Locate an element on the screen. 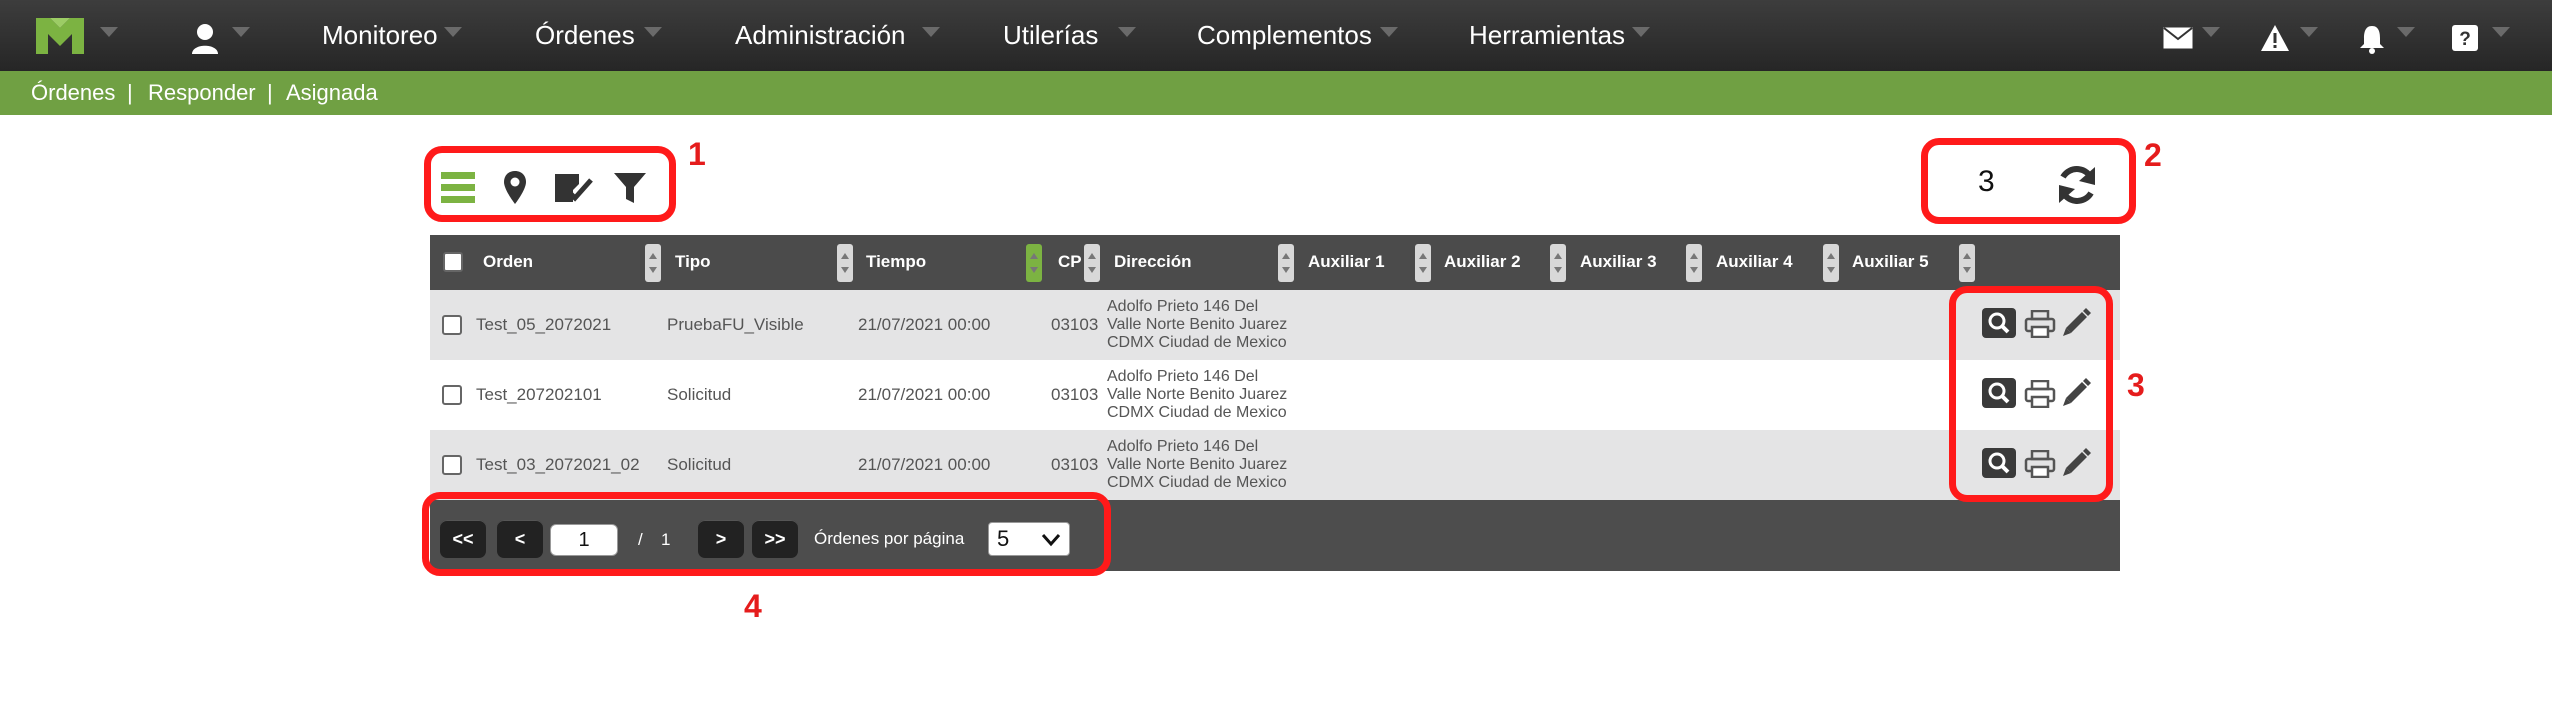 The width and height of the screenshot is (2552, 724). nav-monitoreo: Monitoreo is located at coordinates (380, 35).